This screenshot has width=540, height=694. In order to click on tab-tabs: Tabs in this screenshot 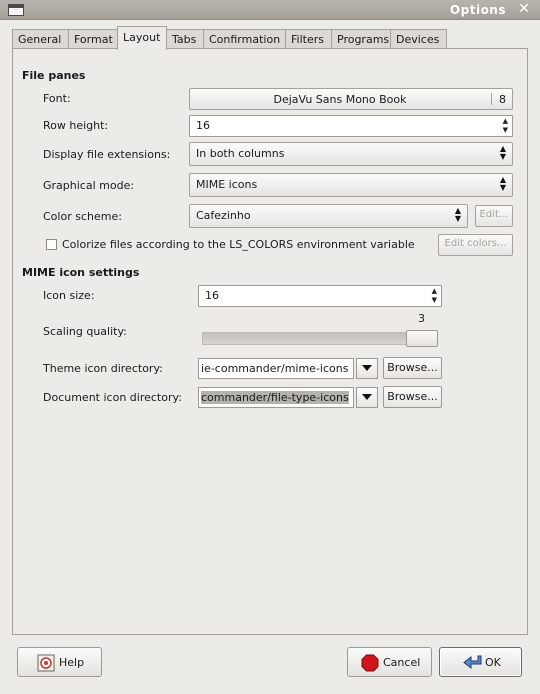, I will do `click(185, 39)`.